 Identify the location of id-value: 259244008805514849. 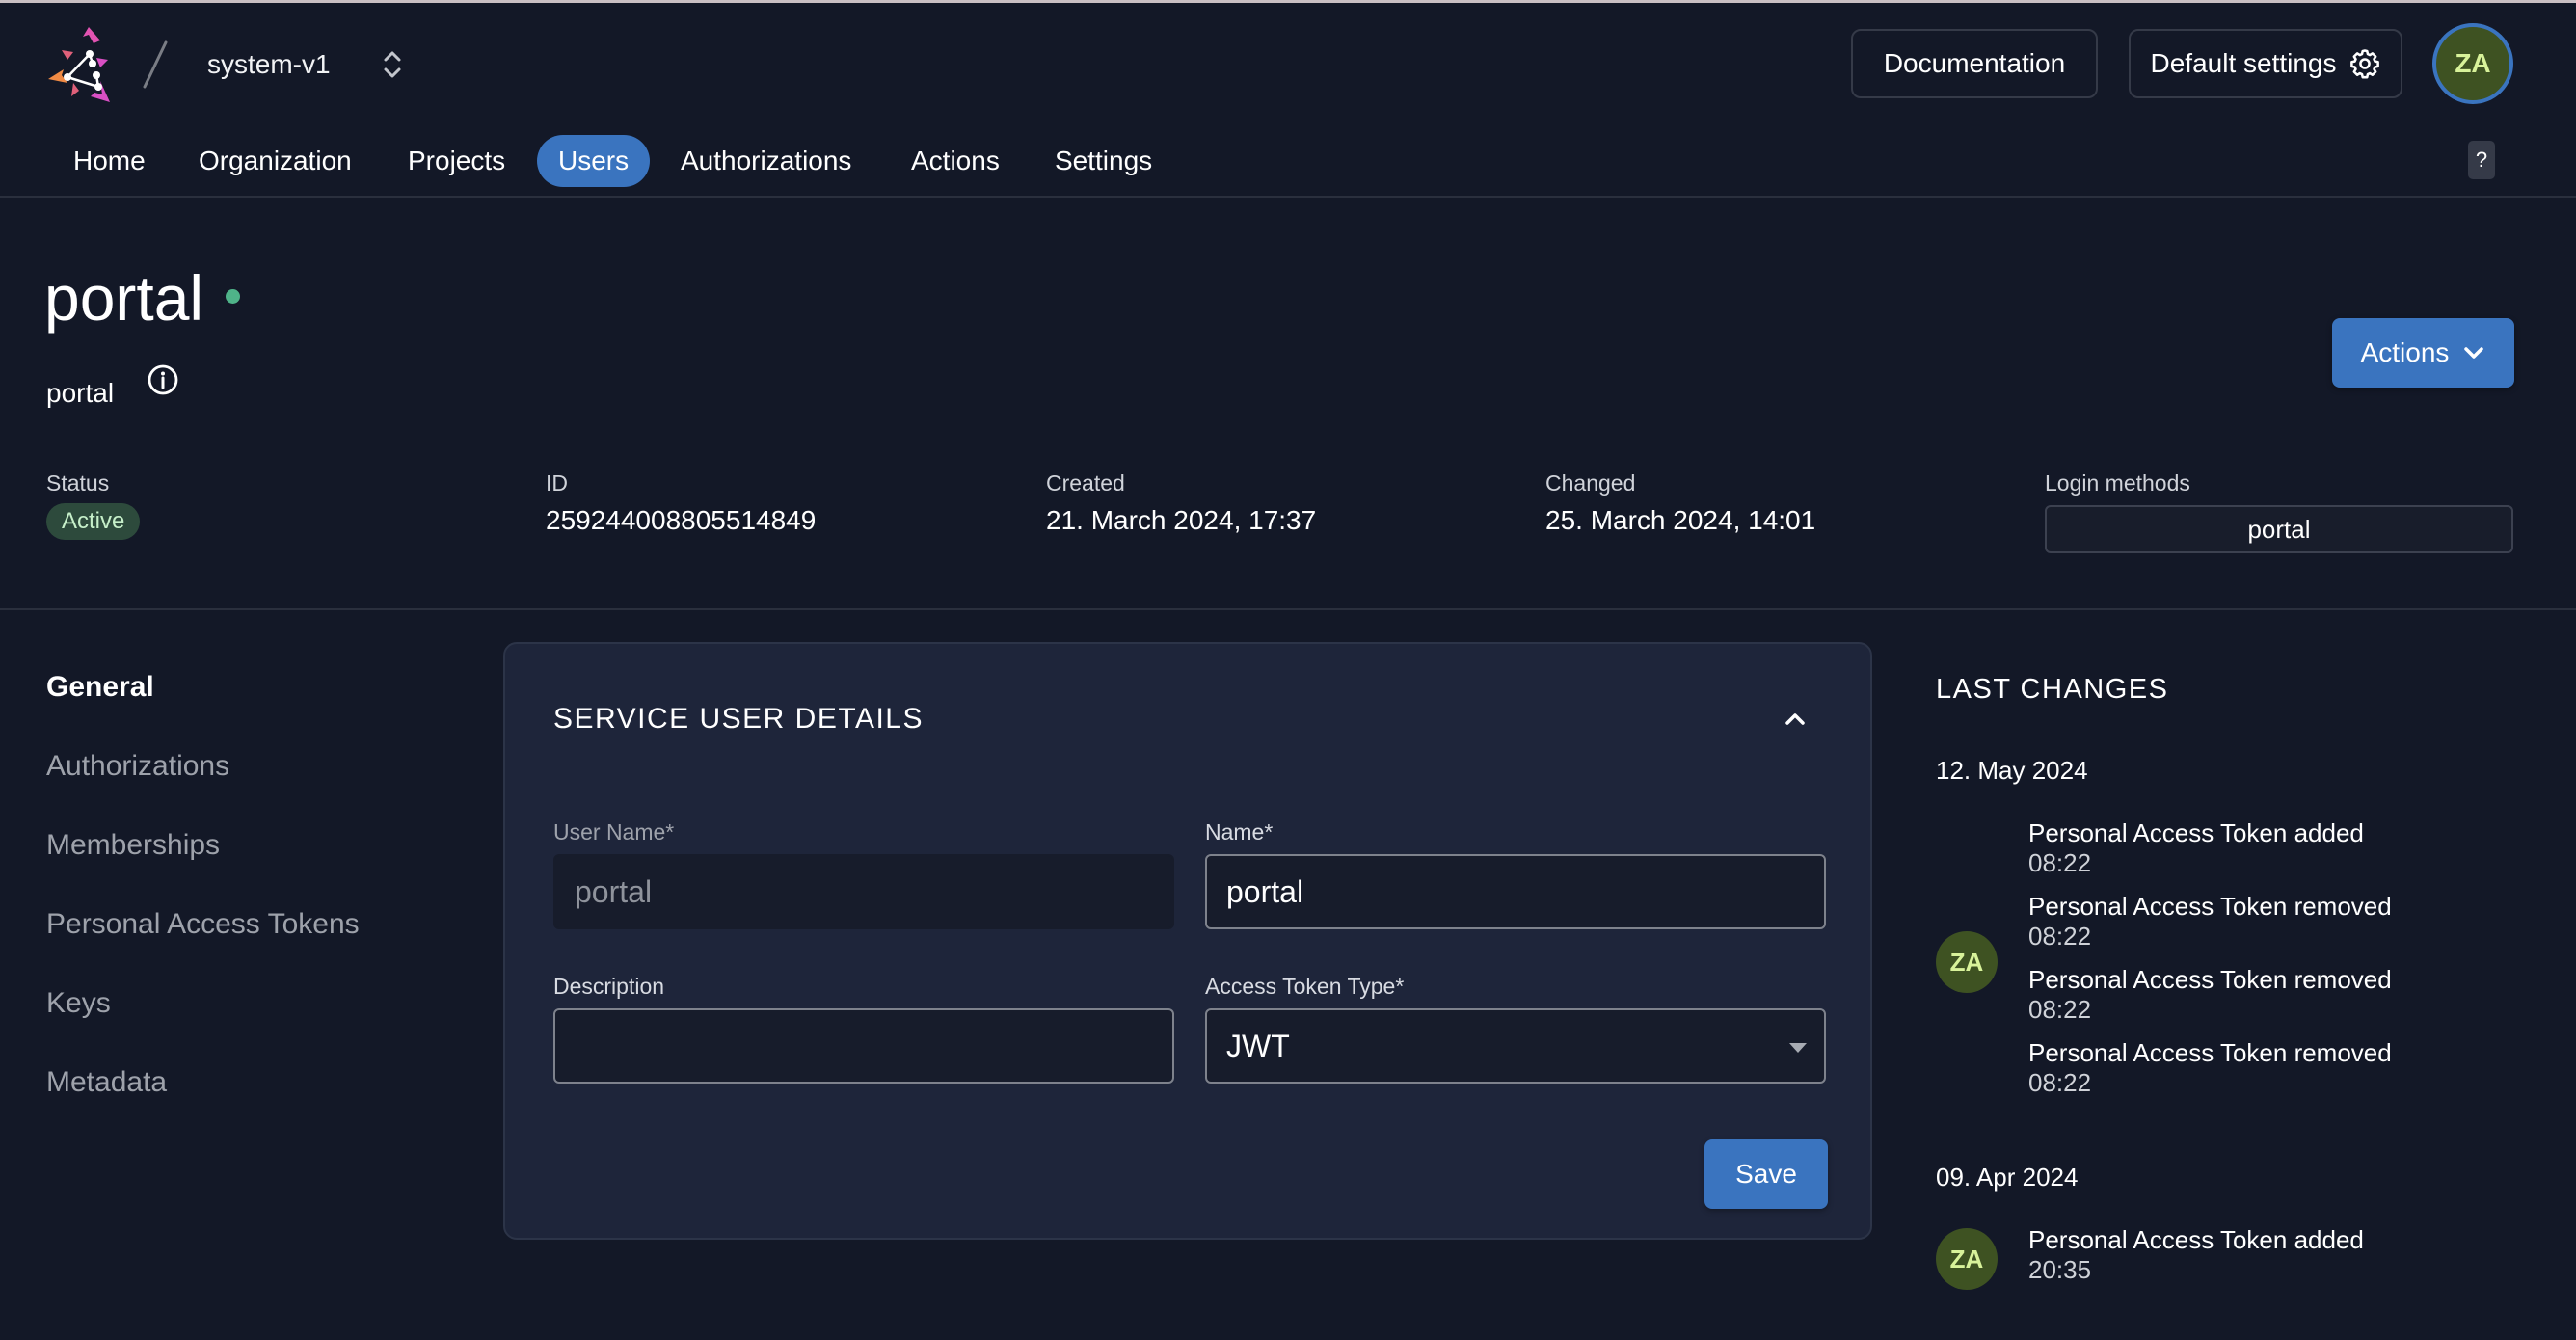
(681, 520).